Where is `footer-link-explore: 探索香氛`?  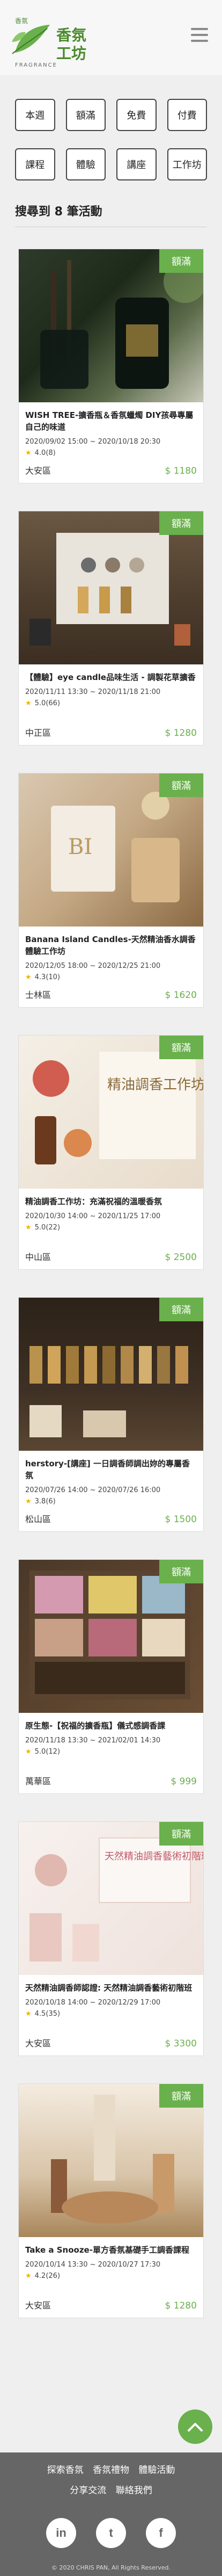
footer-link-explore: 探索香氛 is located at coordinates (65, 2470).